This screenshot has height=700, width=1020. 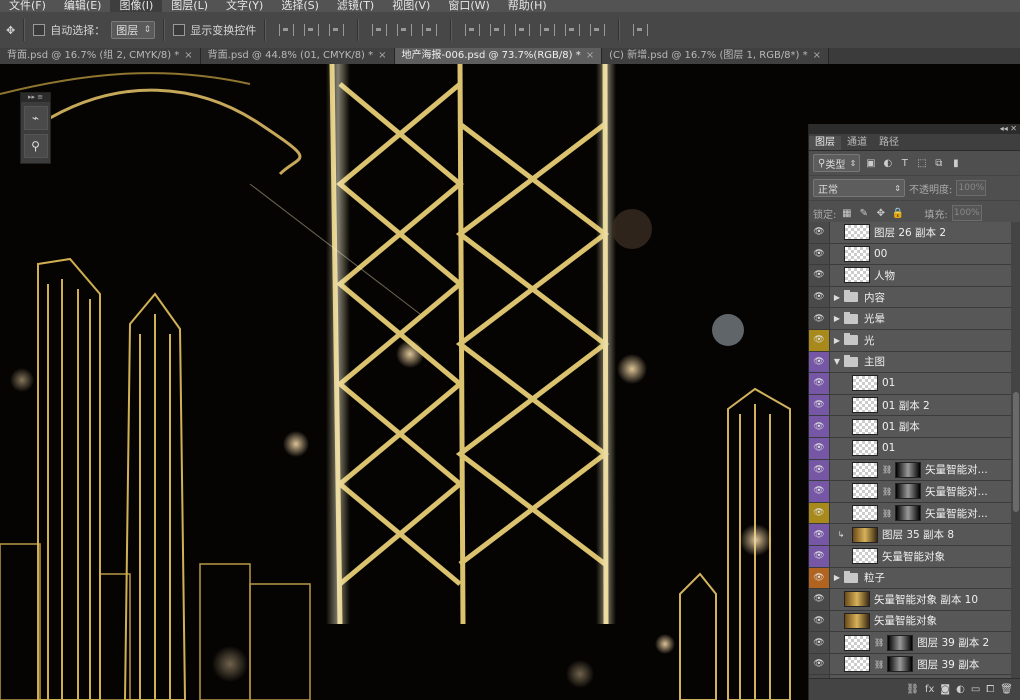 I want to click on align-left-icon, so click(x=380, y=30).